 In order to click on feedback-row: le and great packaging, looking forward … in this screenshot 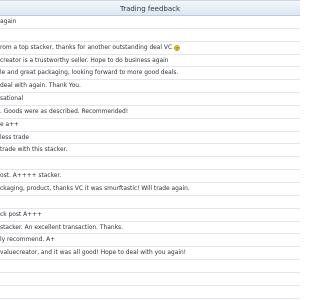, I will do `click(150, 74)`.